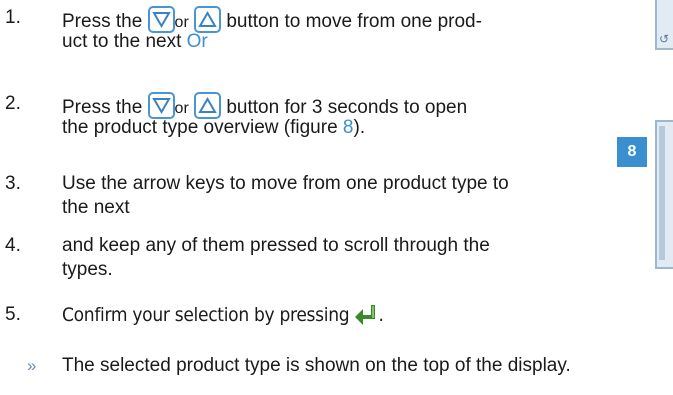 The width and height of the screenshot is (673, 395). I want to click on figure-reference-link: 8, so click(348, 127).